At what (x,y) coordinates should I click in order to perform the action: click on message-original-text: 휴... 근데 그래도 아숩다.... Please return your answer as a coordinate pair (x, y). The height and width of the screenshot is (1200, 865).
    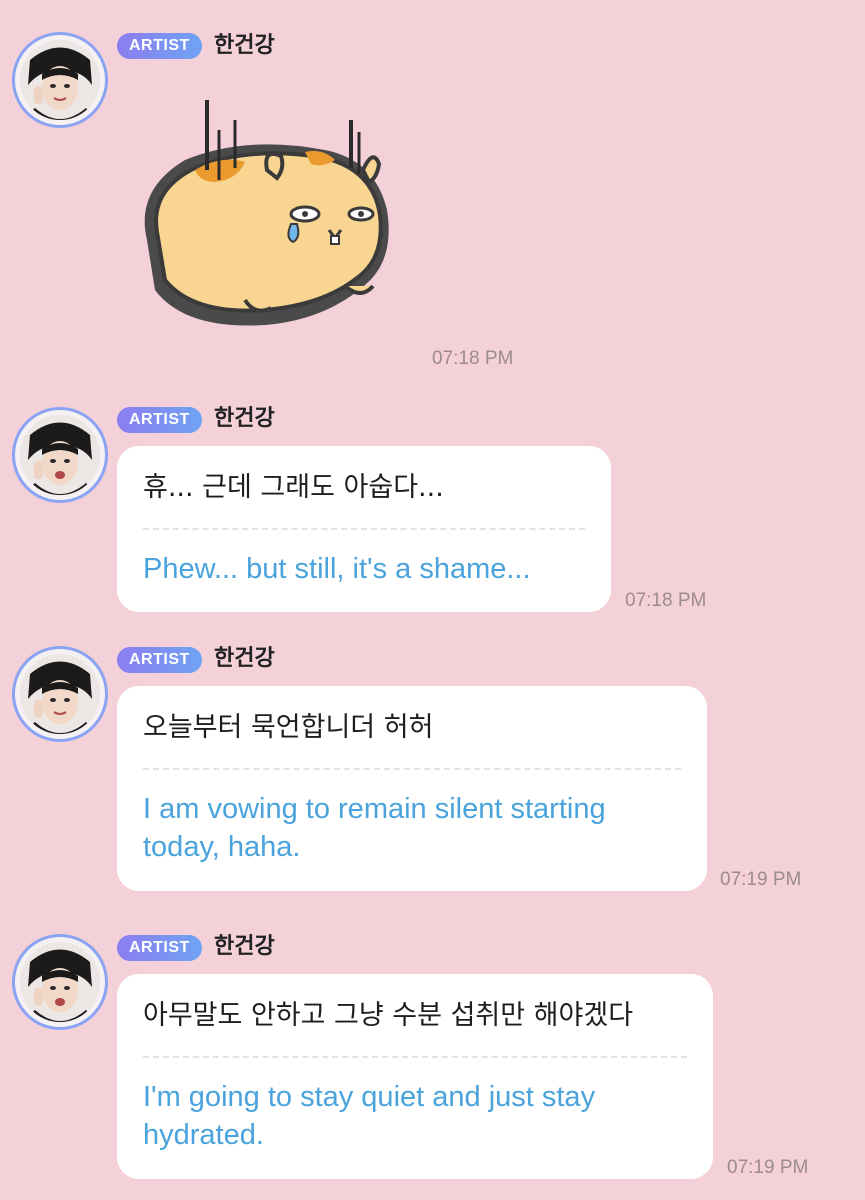
    Looking at the image, I should click on (293, 487).